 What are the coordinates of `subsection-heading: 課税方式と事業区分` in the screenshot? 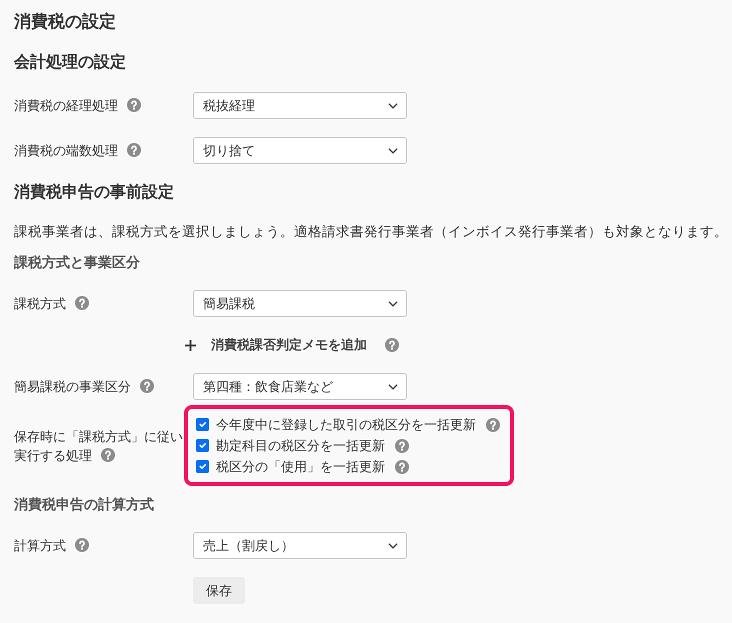 It's located at (77, 262).